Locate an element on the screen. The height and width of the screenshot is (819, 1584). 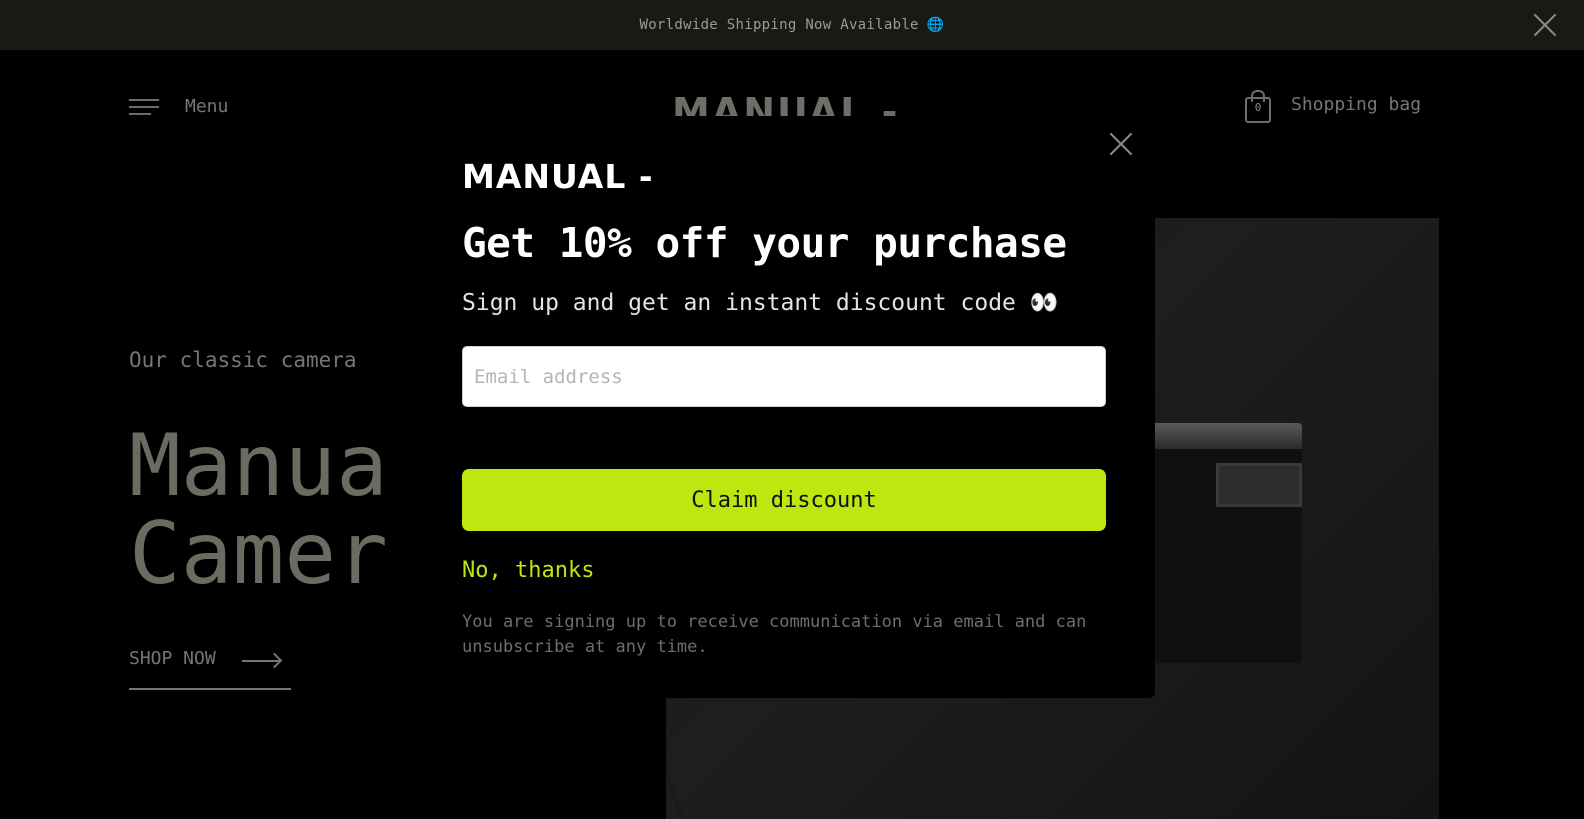
arrow-right-icon is located at coordinates (261, 658).